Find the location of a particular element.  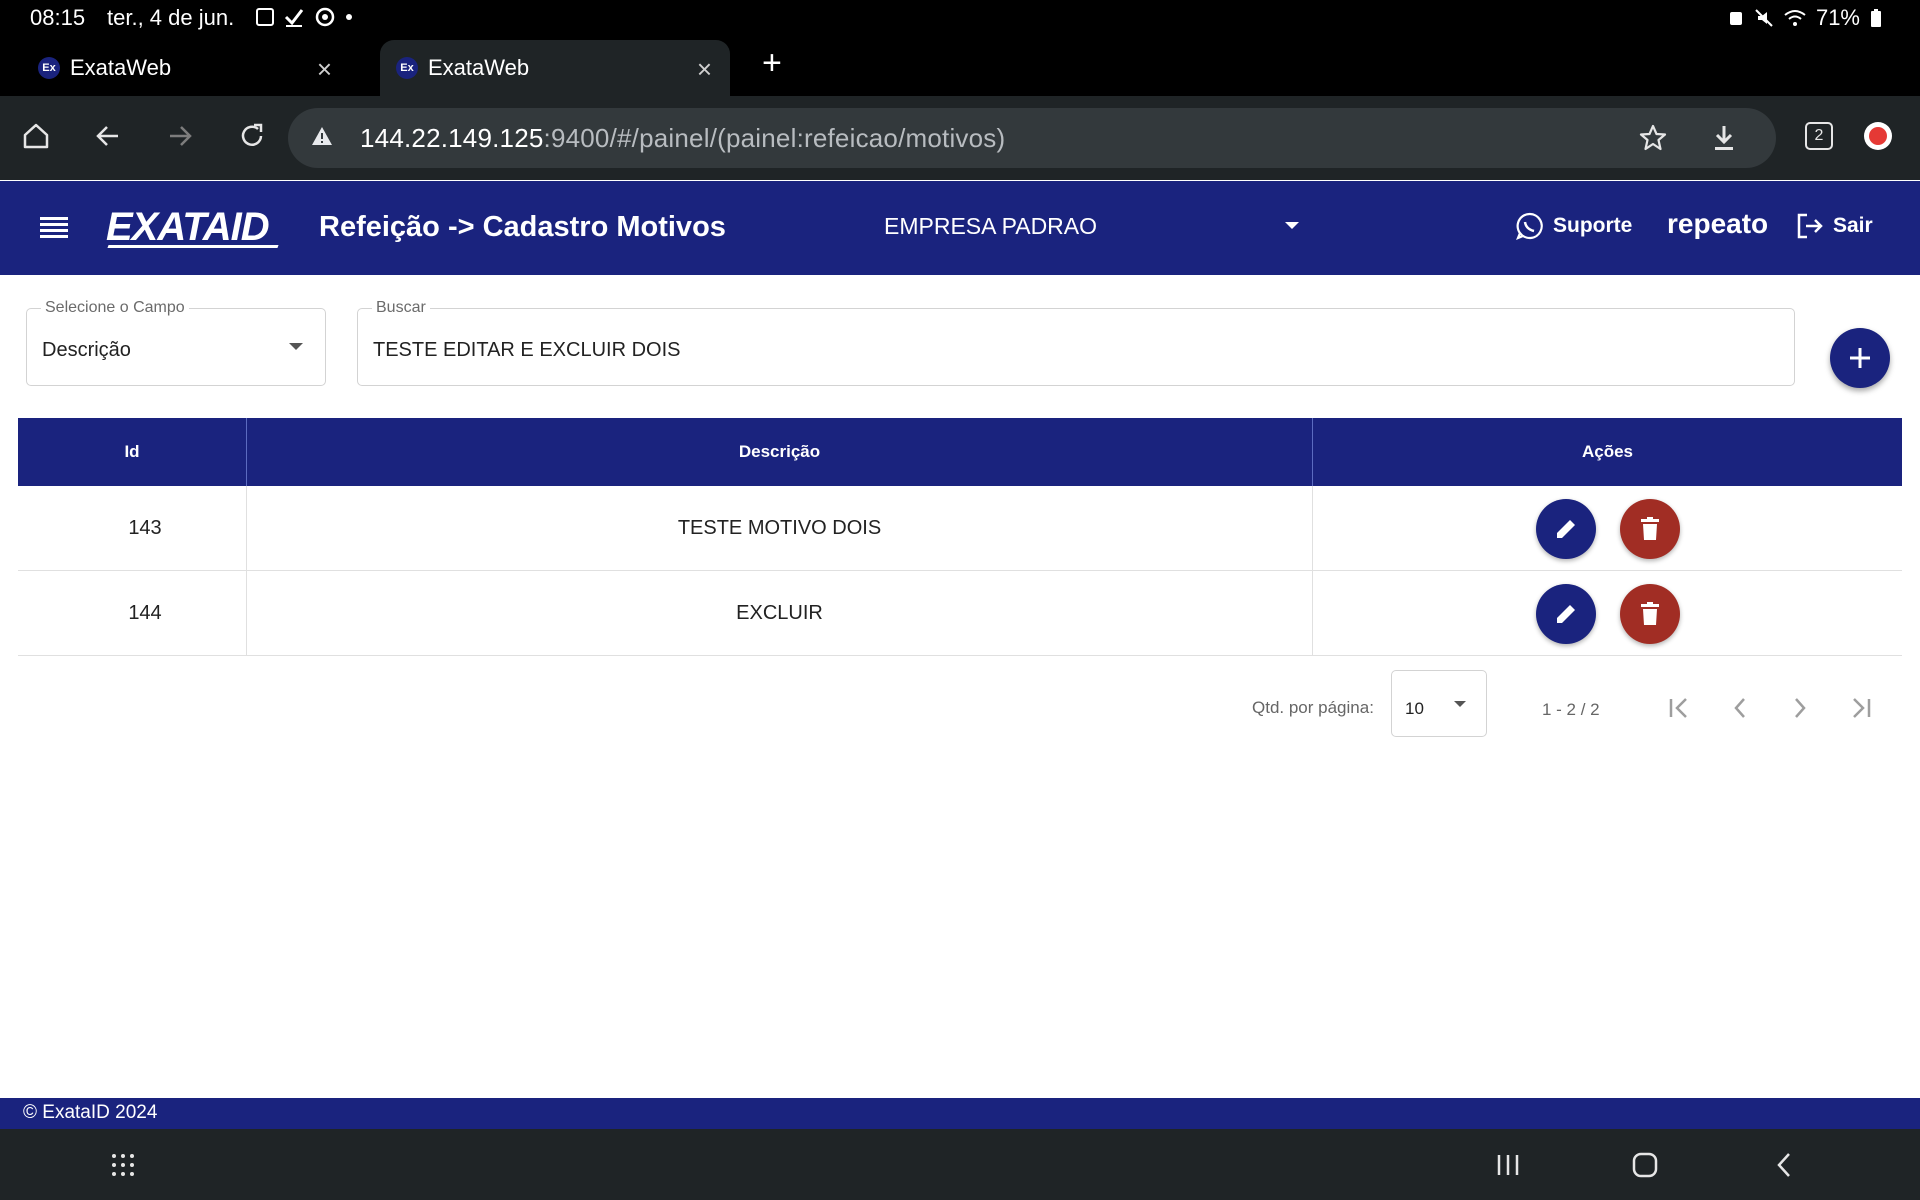

system-status-bar: 08:15 ter., 4 de jun. 71% is located at coordinates (960, 18).